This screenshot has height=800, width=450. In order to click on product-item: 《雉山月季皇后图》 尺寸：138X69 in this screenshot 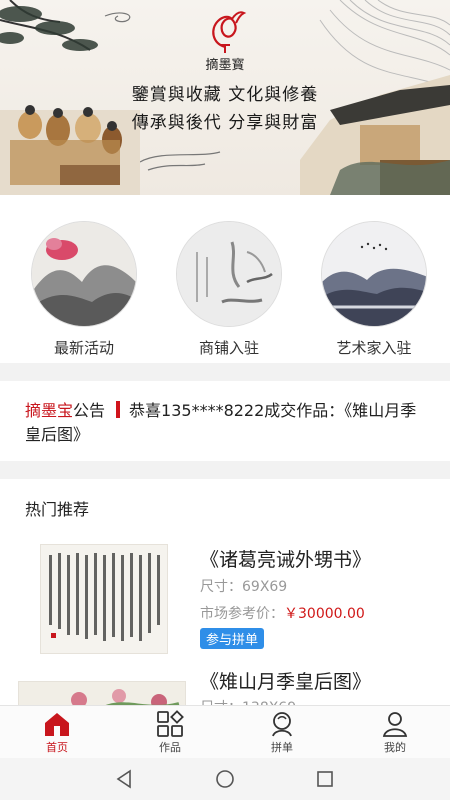, I will do `click(225, 688)`.